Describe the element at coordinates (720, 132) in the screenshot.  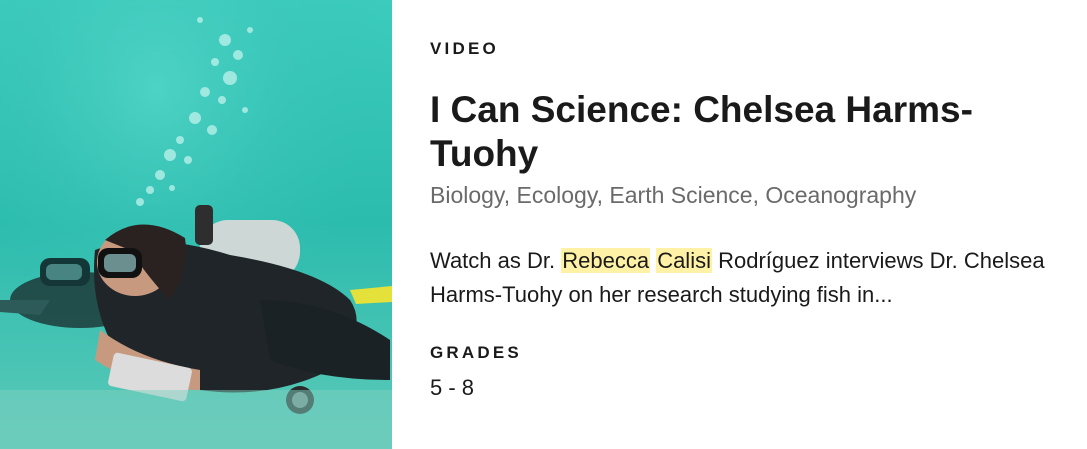
I see `card-title: I Can Science: Chelsea Harms-Tuohy` at that location.